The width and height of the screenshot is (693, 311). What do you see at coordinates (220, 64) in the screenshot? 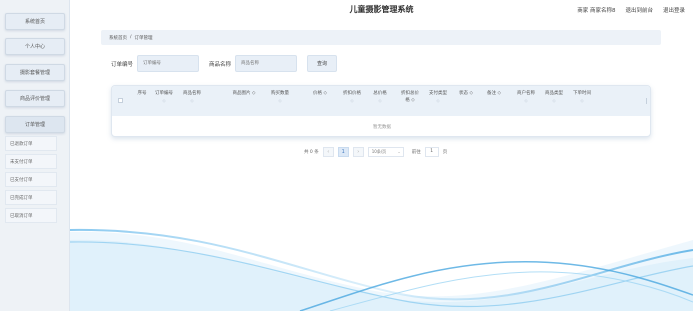
I see `product-name-label: 商品名称` at bounding box center [220, 64].